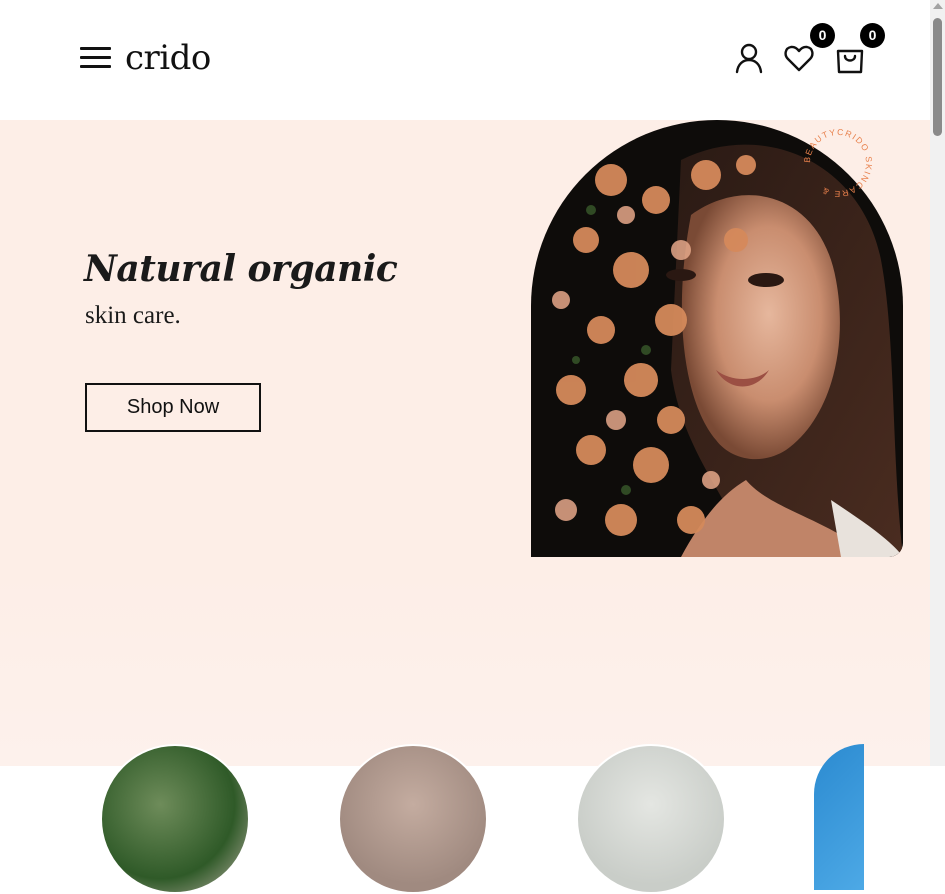  I want to click on wishlist-count-badge: 0, so click(822, 35).